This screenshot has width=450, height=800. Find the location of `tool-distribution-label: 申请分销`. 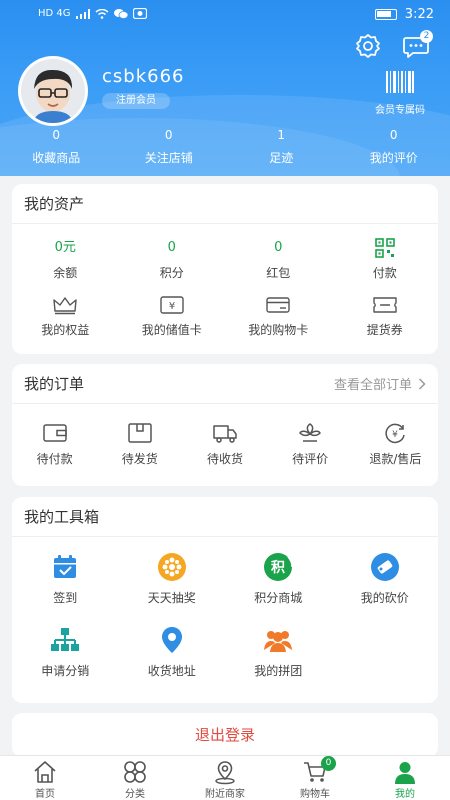

tool-distribution-label: 申请分销 is located at coordinates (65, 671).